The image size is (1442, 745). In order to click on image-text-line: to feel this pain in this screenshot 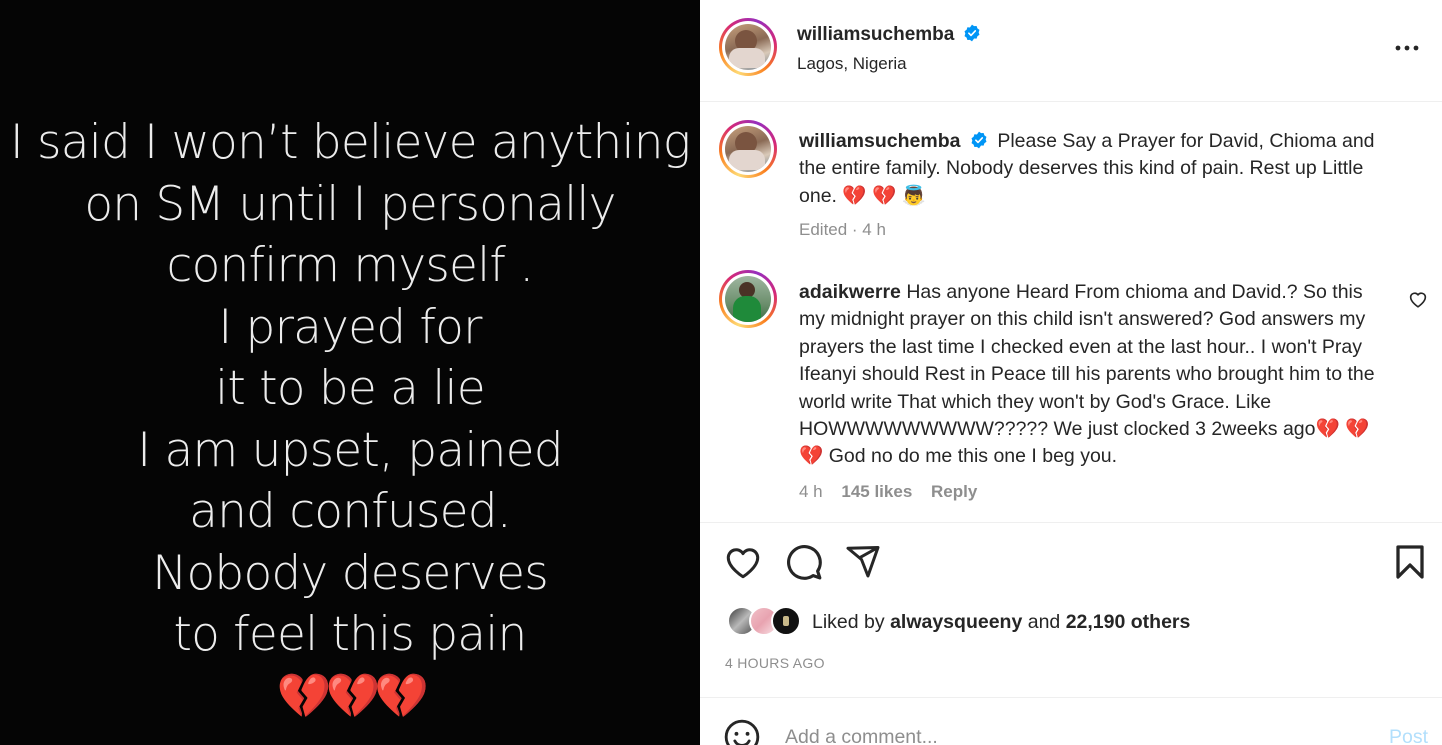, I will do `click(350, 634)`.